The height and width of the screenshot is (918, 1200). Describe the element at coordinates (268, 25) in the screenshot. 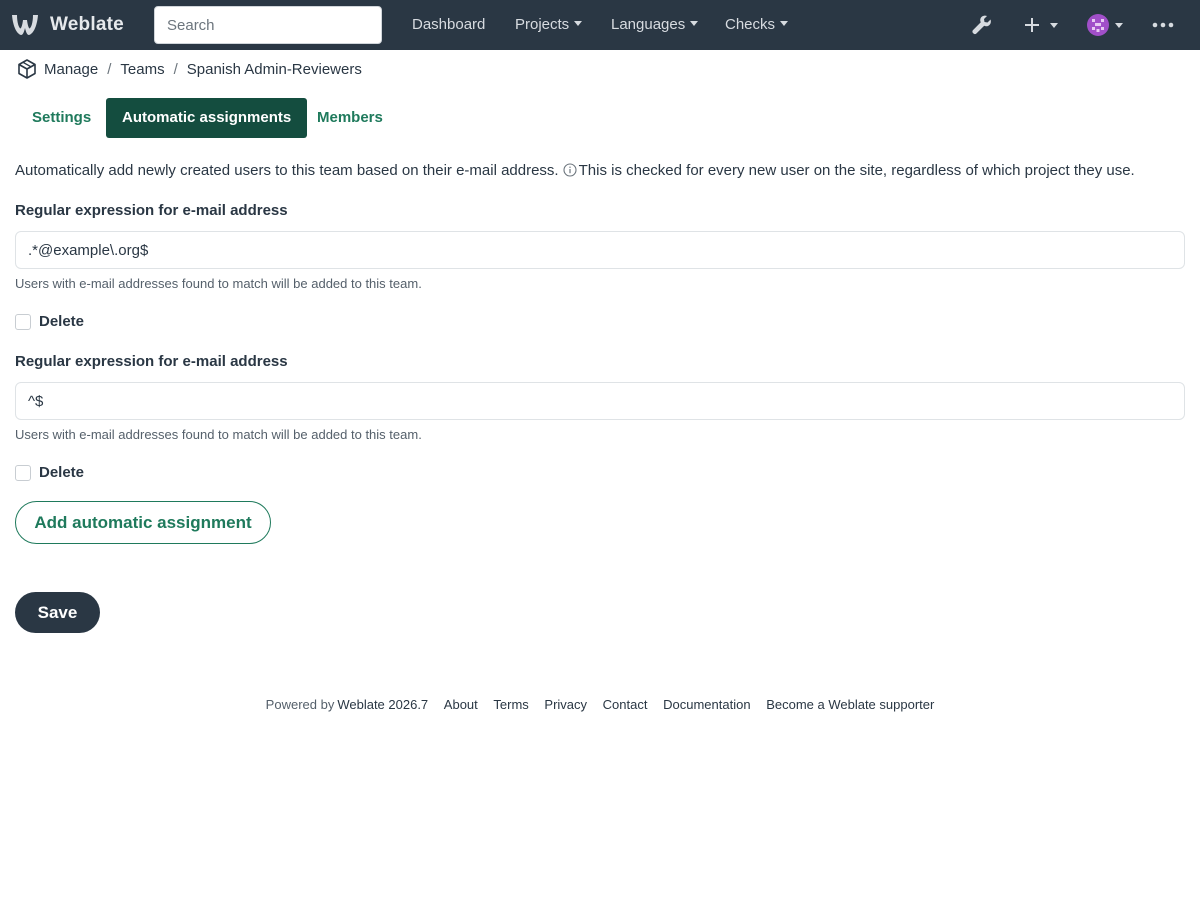

I see `search-input` at that location.